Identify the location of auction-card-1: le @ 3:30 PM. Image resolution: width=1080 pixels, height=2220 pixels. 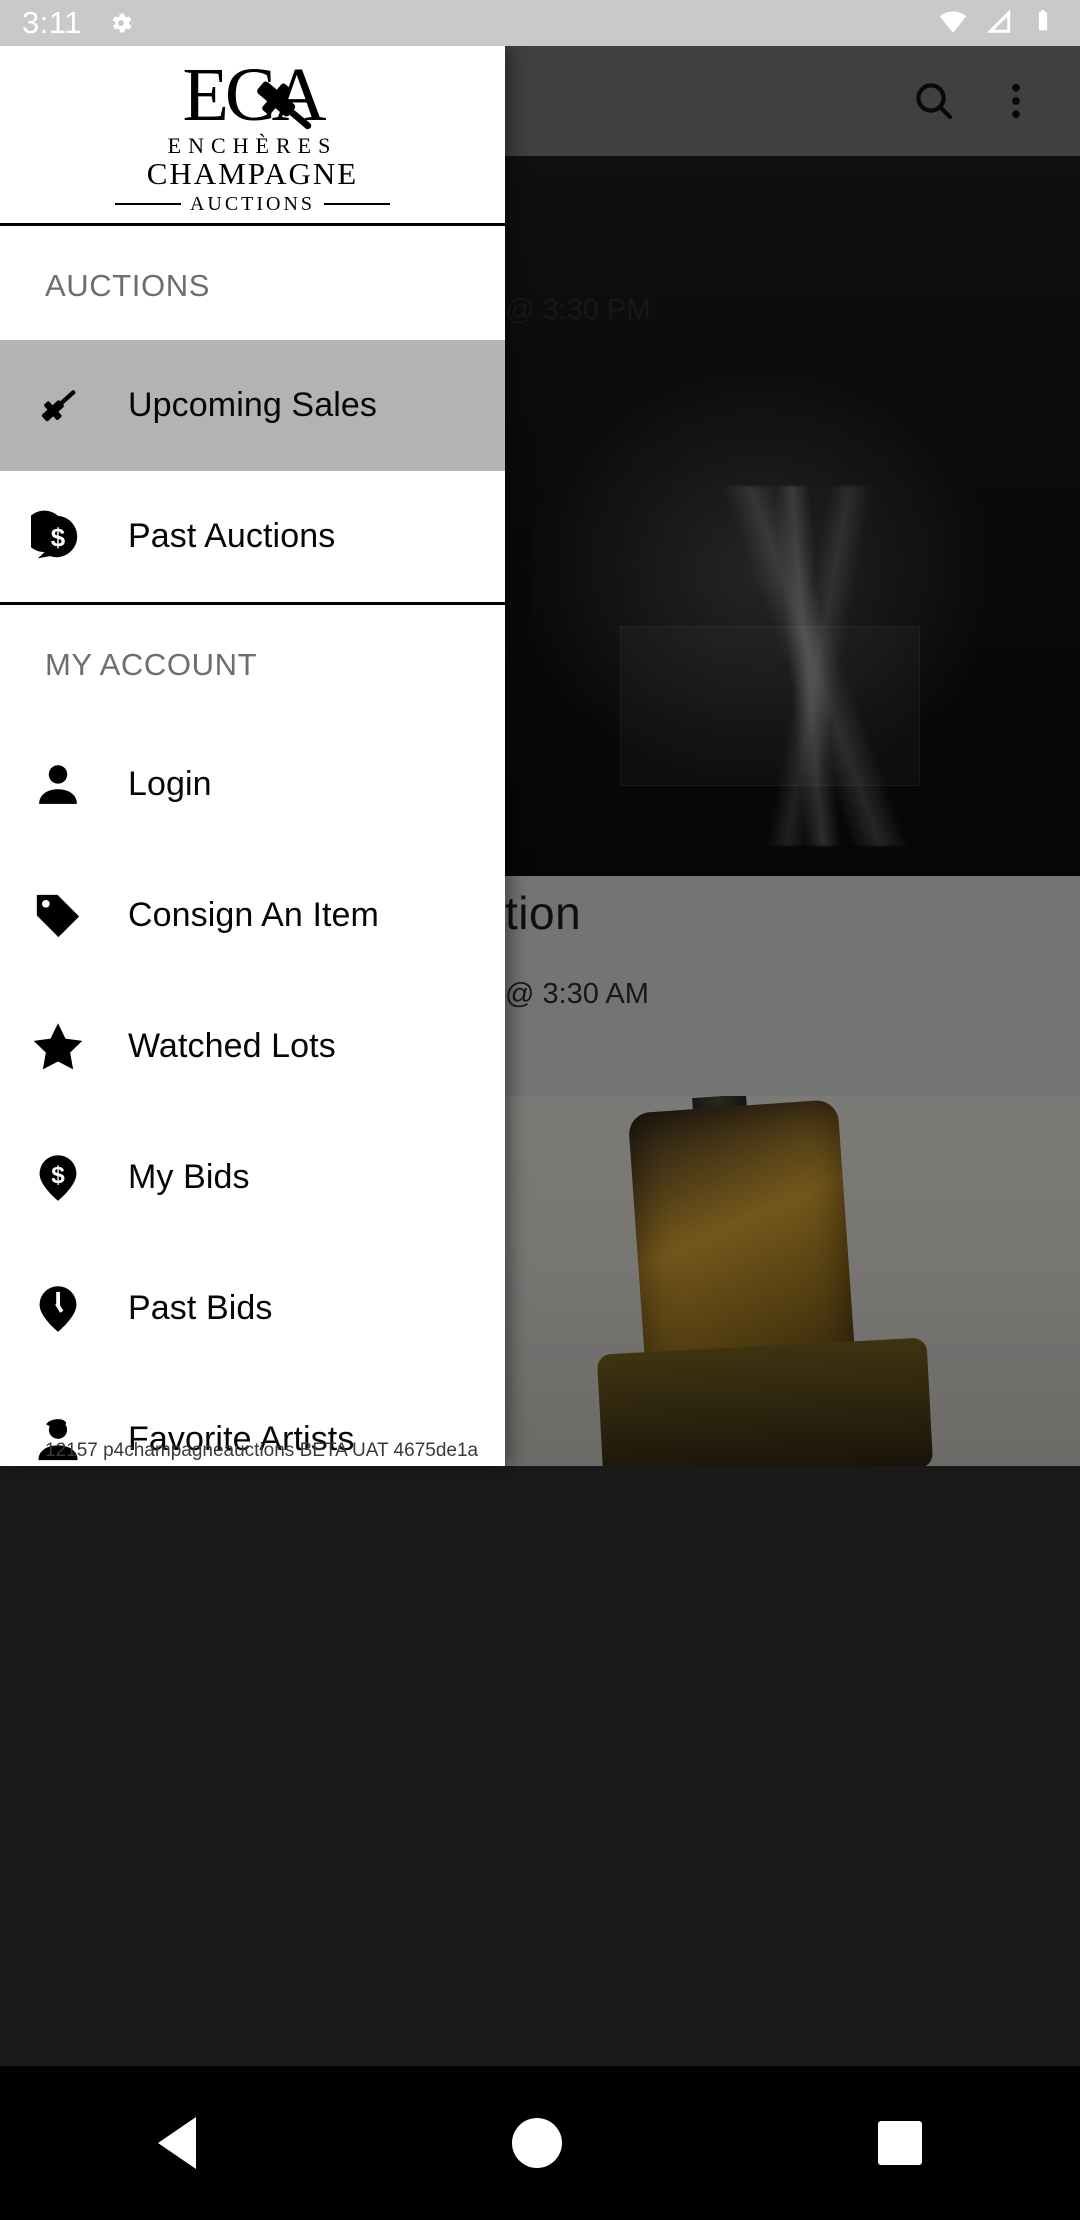
(578, 264).